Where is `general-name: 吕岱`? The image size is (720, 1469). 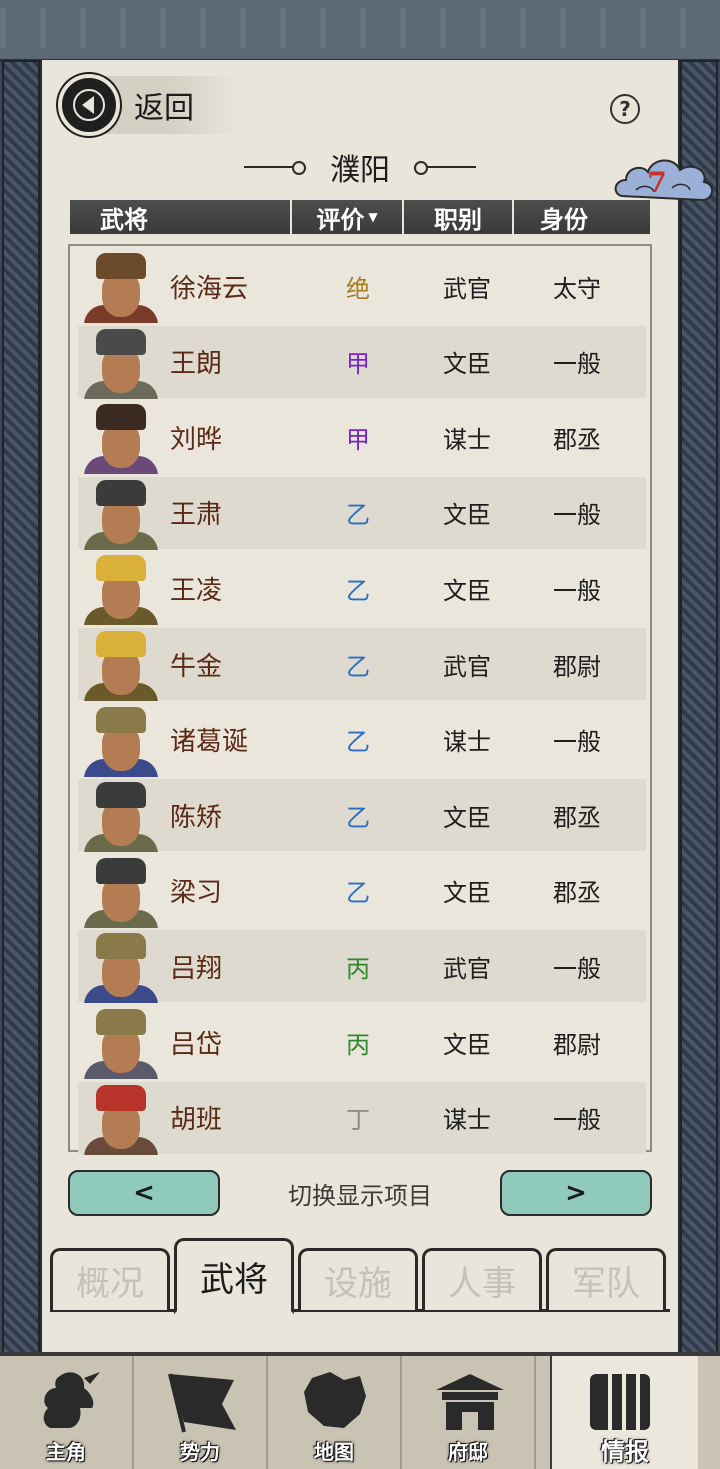
general-name: 吕岱 is located at coordinates (196, 1044).